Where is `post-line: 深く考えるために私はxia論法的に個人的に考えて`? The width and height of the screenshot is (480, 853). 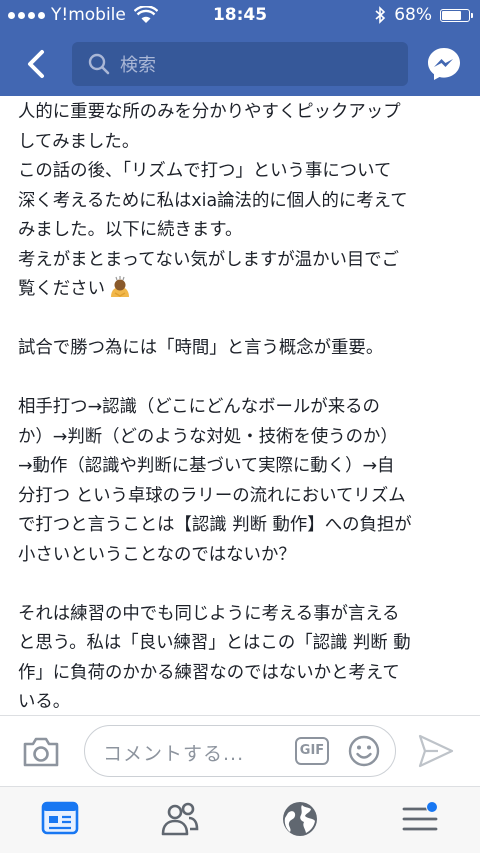 post-line: 深く考えるために私はxia論法的に個人的に考えて is located at coordinates (213, 200).